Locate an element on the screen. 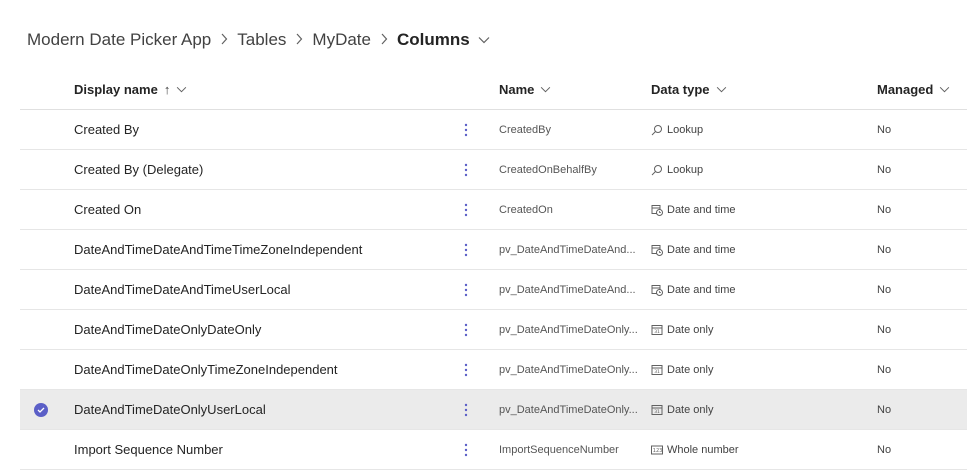  table-row: Created By CreatedBy Lookup No is located at coordinates (493, 130).